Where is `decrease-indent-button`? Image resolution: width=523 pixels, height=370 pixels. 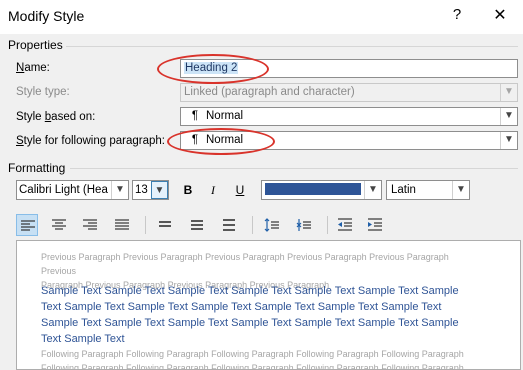
decrease-indent-button is located at coordinates (345, 225).